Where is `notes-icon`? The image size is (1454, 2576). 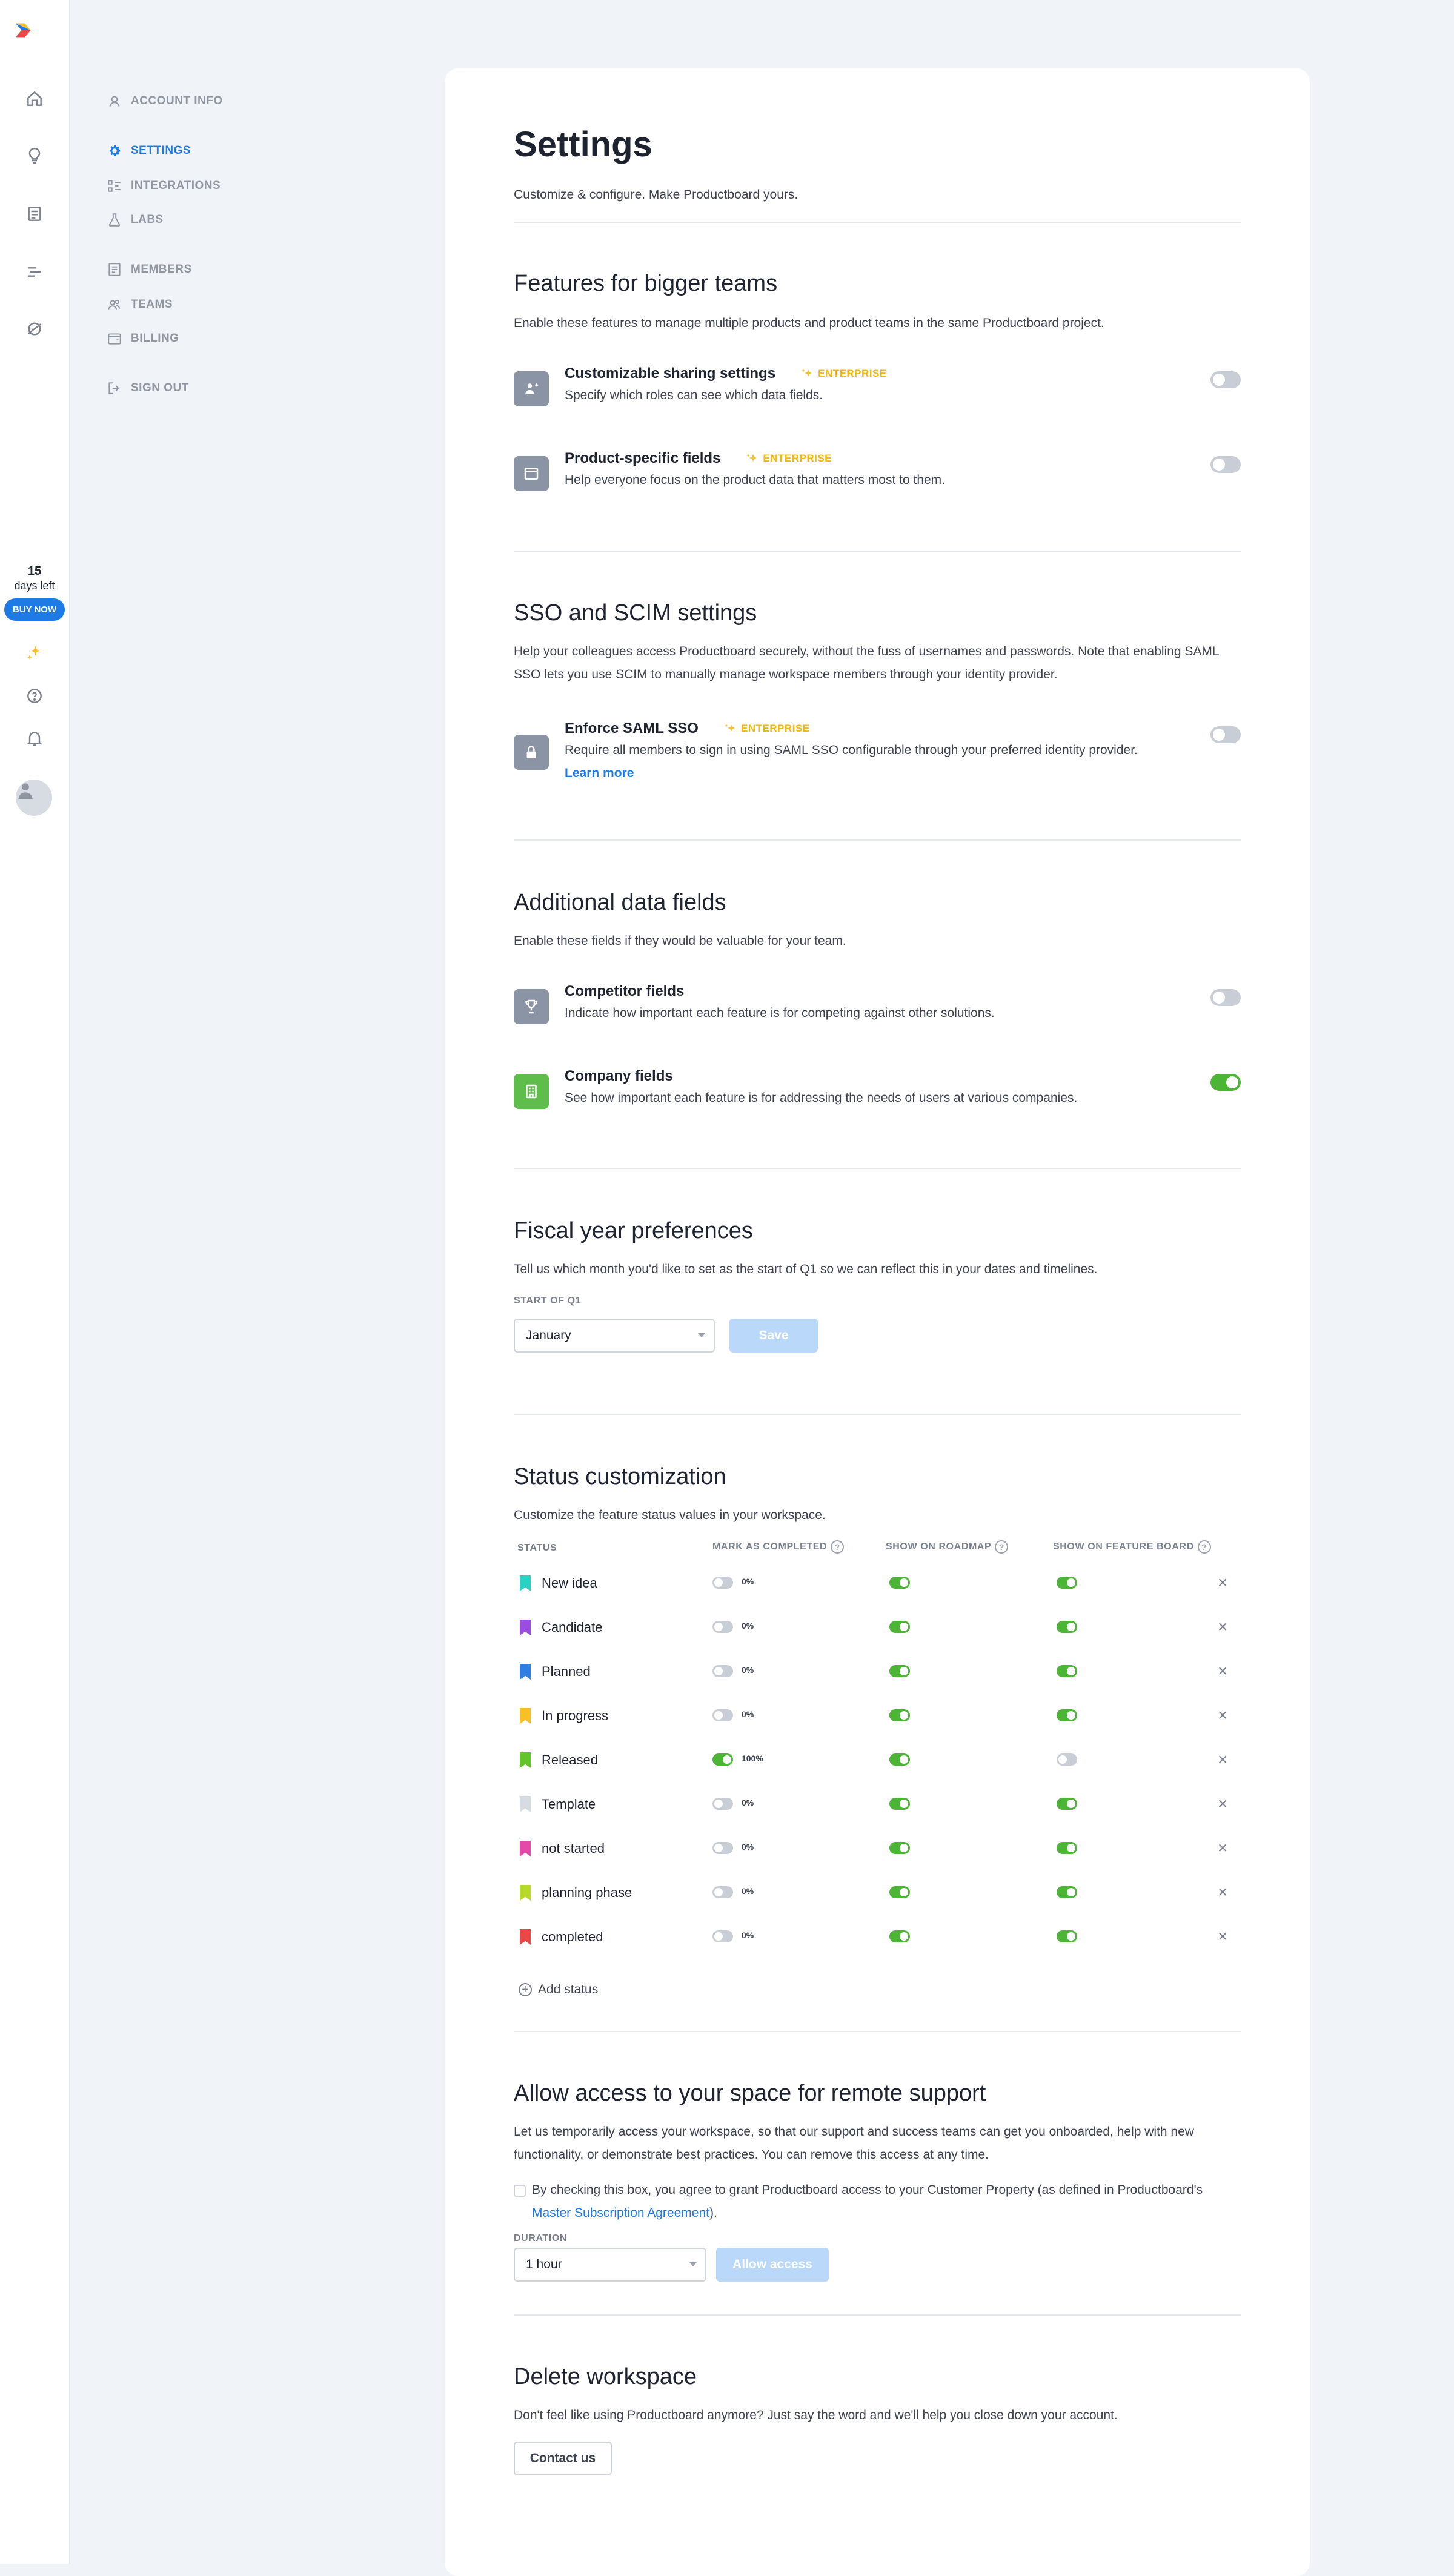
notes-icon is located at coordinates (34, 213).